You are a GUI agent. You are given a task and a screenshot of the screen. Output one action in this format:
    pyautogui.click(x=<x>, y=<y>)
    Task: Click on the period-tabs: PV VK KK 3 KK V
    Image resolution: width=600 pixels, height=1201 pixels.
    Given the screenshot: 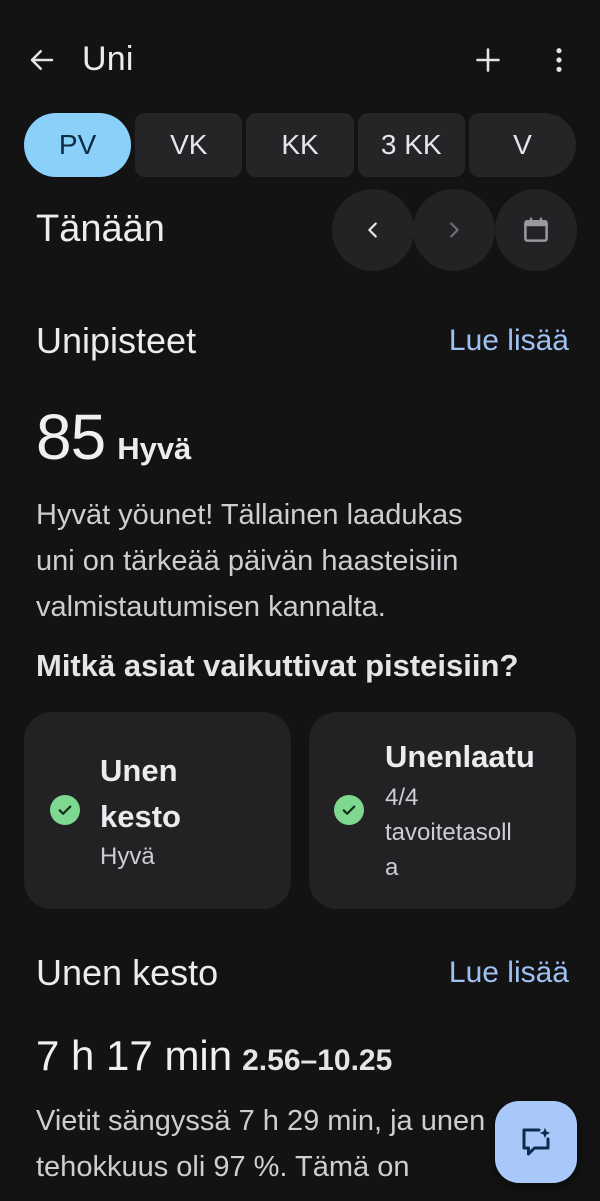 What is the action you would take?
    pyautogui.click(x=300, y=145)
    